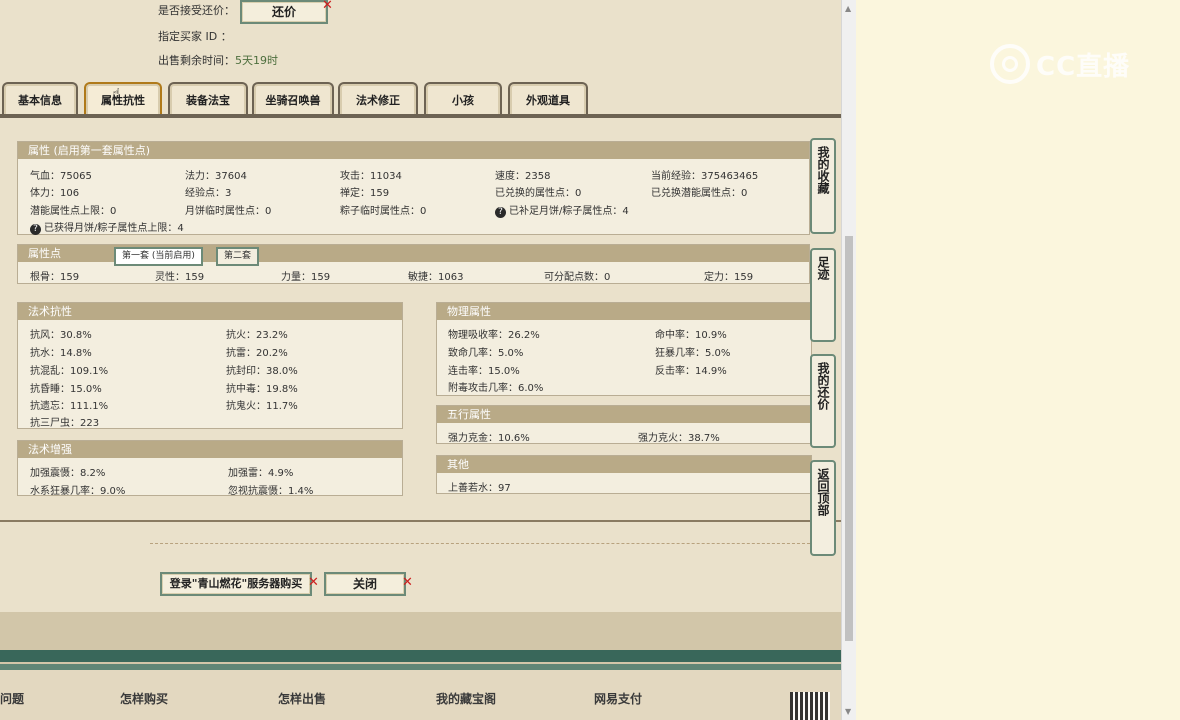 This screenshot has width=1180, height=720. Describe the element at coordinates (436, 277) in the screenshot. I see `points-cell: 敏捷：1063` at that location.